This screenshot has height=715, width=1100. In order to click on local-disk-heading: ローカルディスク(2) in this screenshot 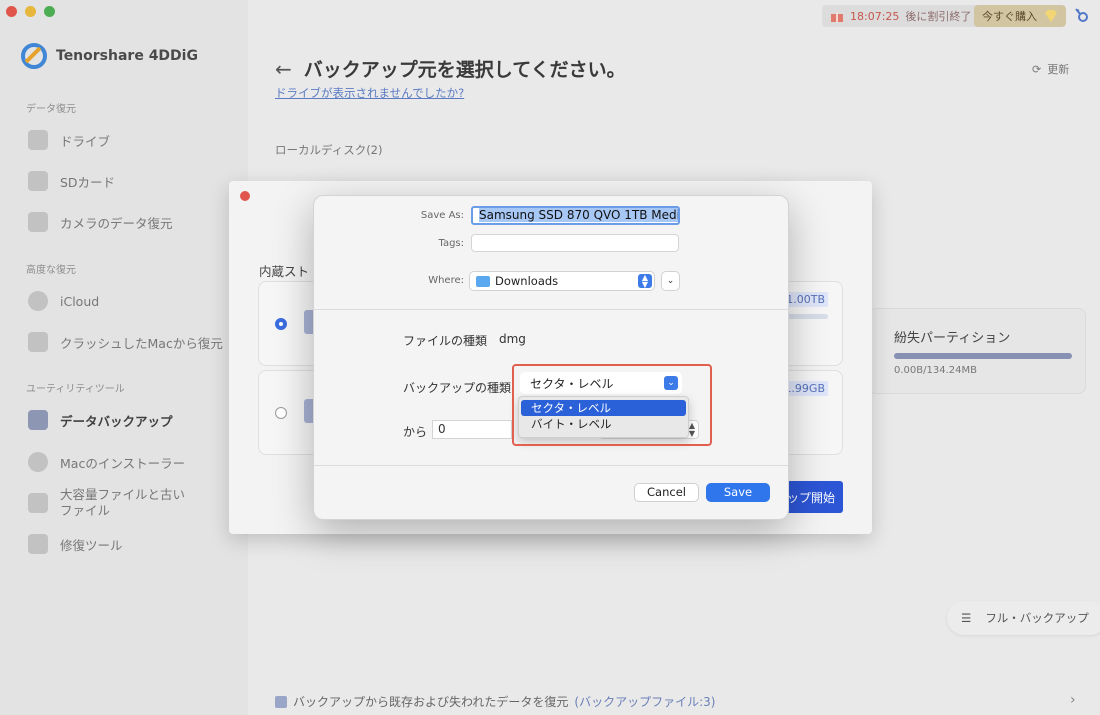, I will do `click(329, 150)`.